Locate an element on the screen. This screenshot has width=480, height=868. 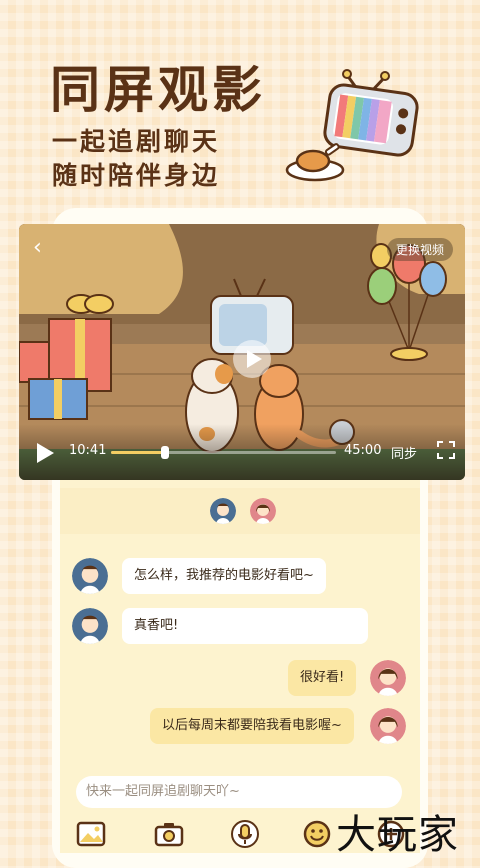
progress-handle is located at coordinates (164, 452).